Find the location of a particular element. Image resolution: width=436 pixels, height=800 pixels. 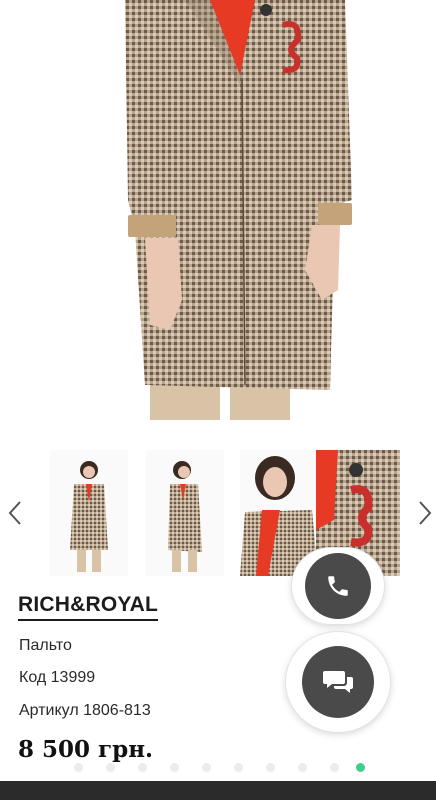

chevron-left-icon is located at coordinates (14, 513).